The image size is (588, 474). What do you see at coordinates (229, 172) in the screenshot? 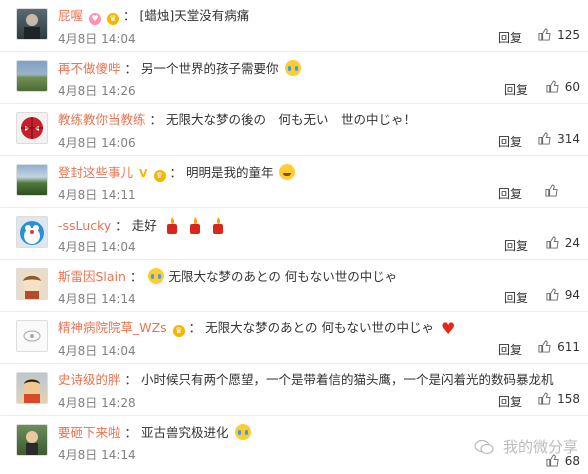
I see `comment-text: 明明是我的童年` at bounding box center [229, 172].